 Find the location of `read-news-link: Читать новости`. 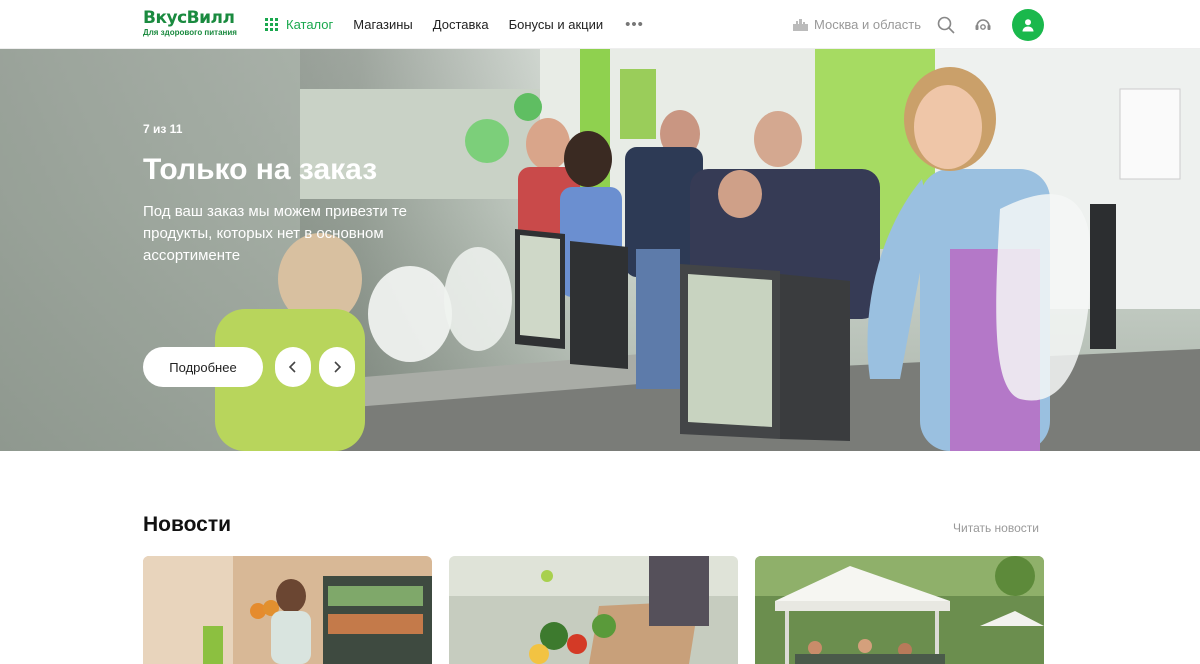

read-news-link: Читать новости is located at coordinates (996, 528).